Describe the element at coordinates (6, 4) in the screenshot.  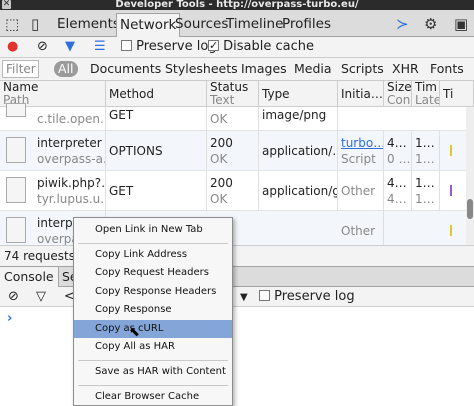
I see `close-icon: ✕` at that location.